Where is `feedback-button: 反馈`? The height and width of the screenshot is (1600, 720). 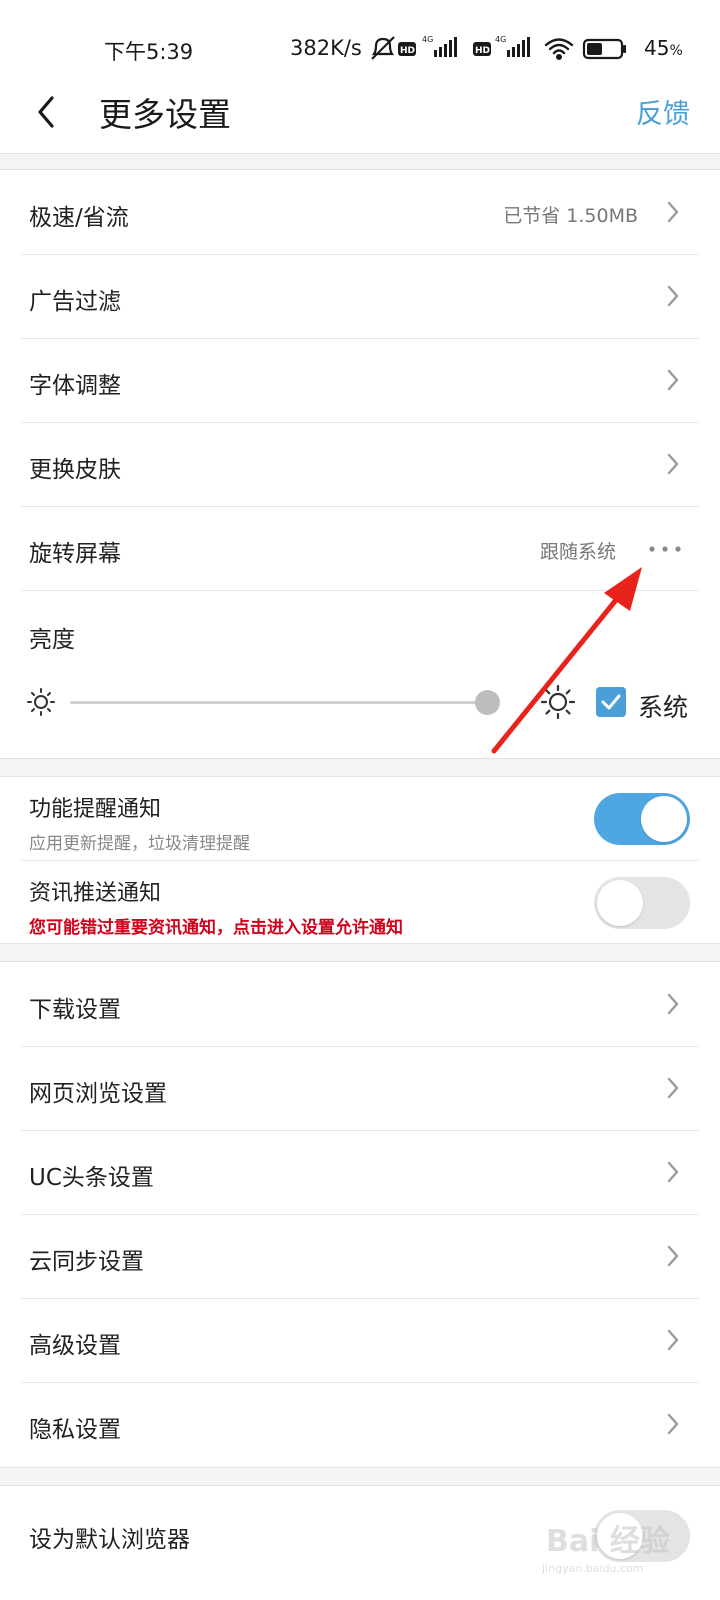 feedback-button: 反馈 is located at coordinates (663, 111).